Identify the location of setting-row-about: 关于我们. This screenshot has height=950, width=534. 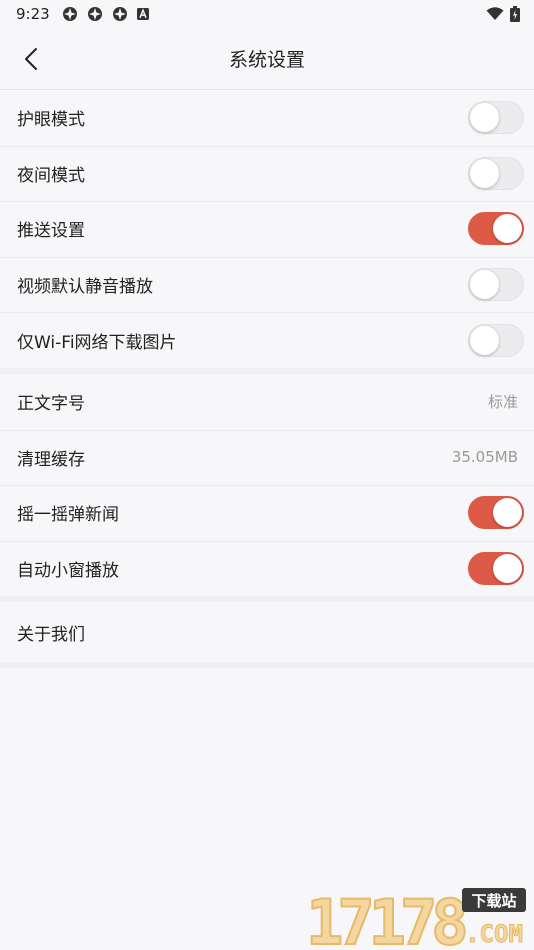
(267, 632).